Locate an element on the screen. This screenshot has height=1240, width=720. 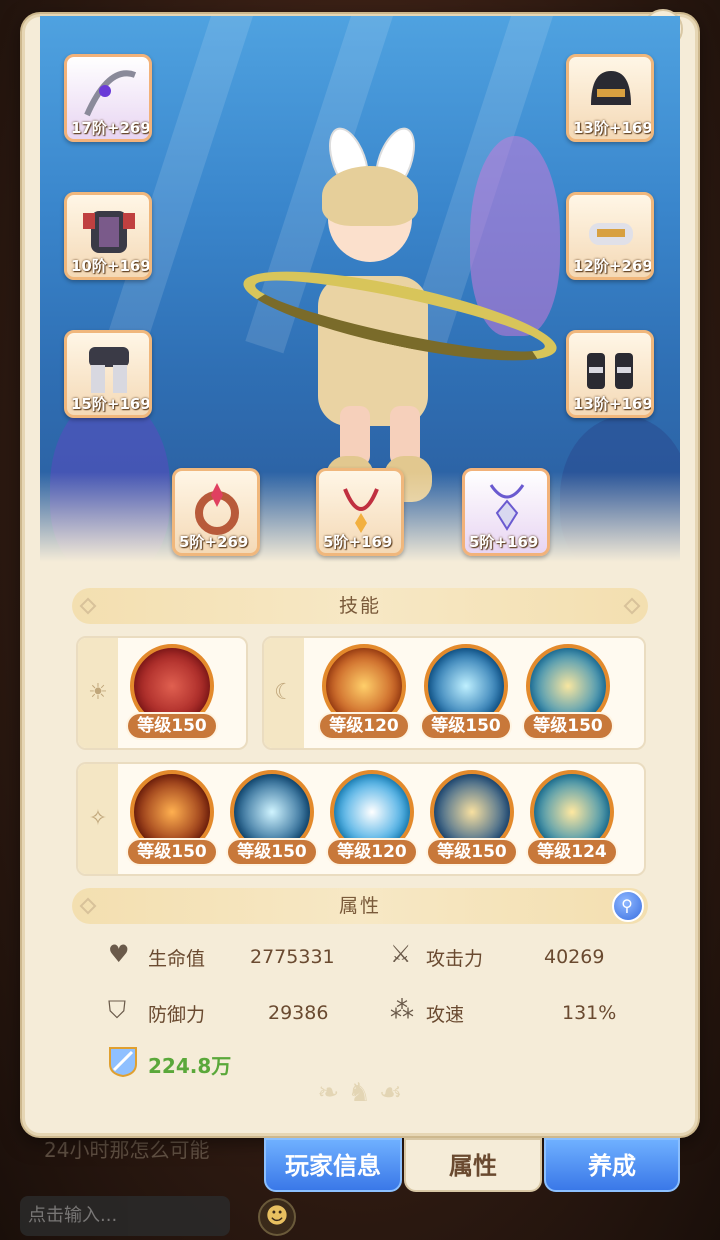
skill-group-sun: ☀ 等级150 is located at coordinates (162, 693).